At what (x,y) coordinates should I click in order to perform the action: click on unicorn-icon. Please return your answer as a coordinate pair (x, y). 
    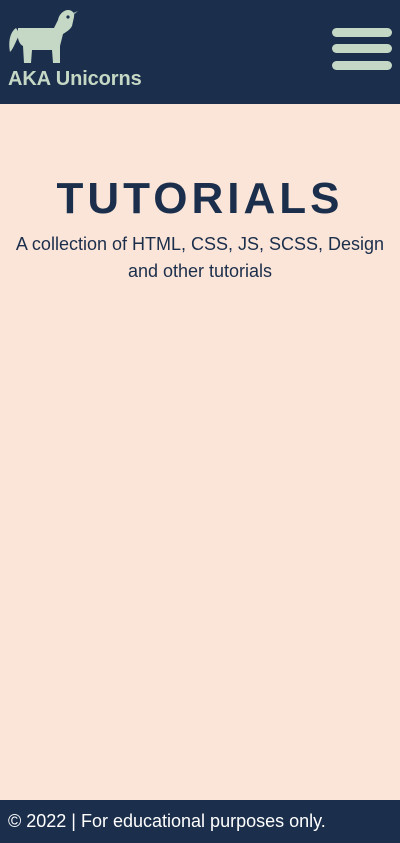
    Looking at the image, I should click on (43, 36).